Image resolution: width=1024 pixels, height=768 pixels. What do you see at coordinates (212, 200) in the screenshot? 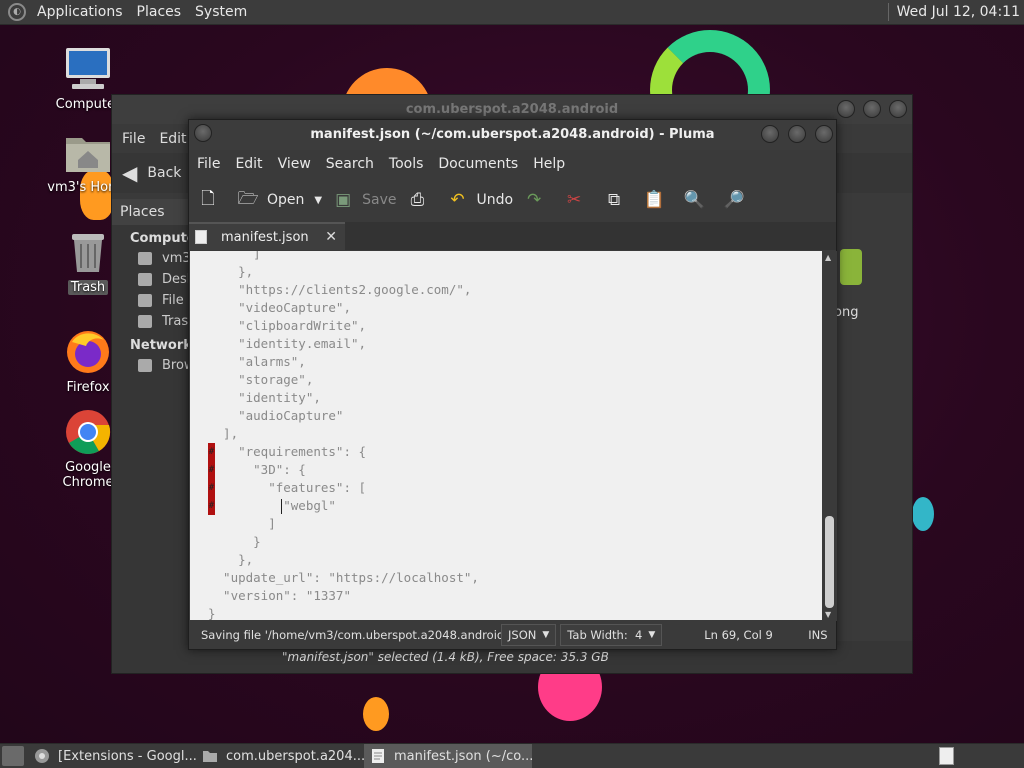
I see `new-document-button: 🗋` at bounding box center [212, 200].